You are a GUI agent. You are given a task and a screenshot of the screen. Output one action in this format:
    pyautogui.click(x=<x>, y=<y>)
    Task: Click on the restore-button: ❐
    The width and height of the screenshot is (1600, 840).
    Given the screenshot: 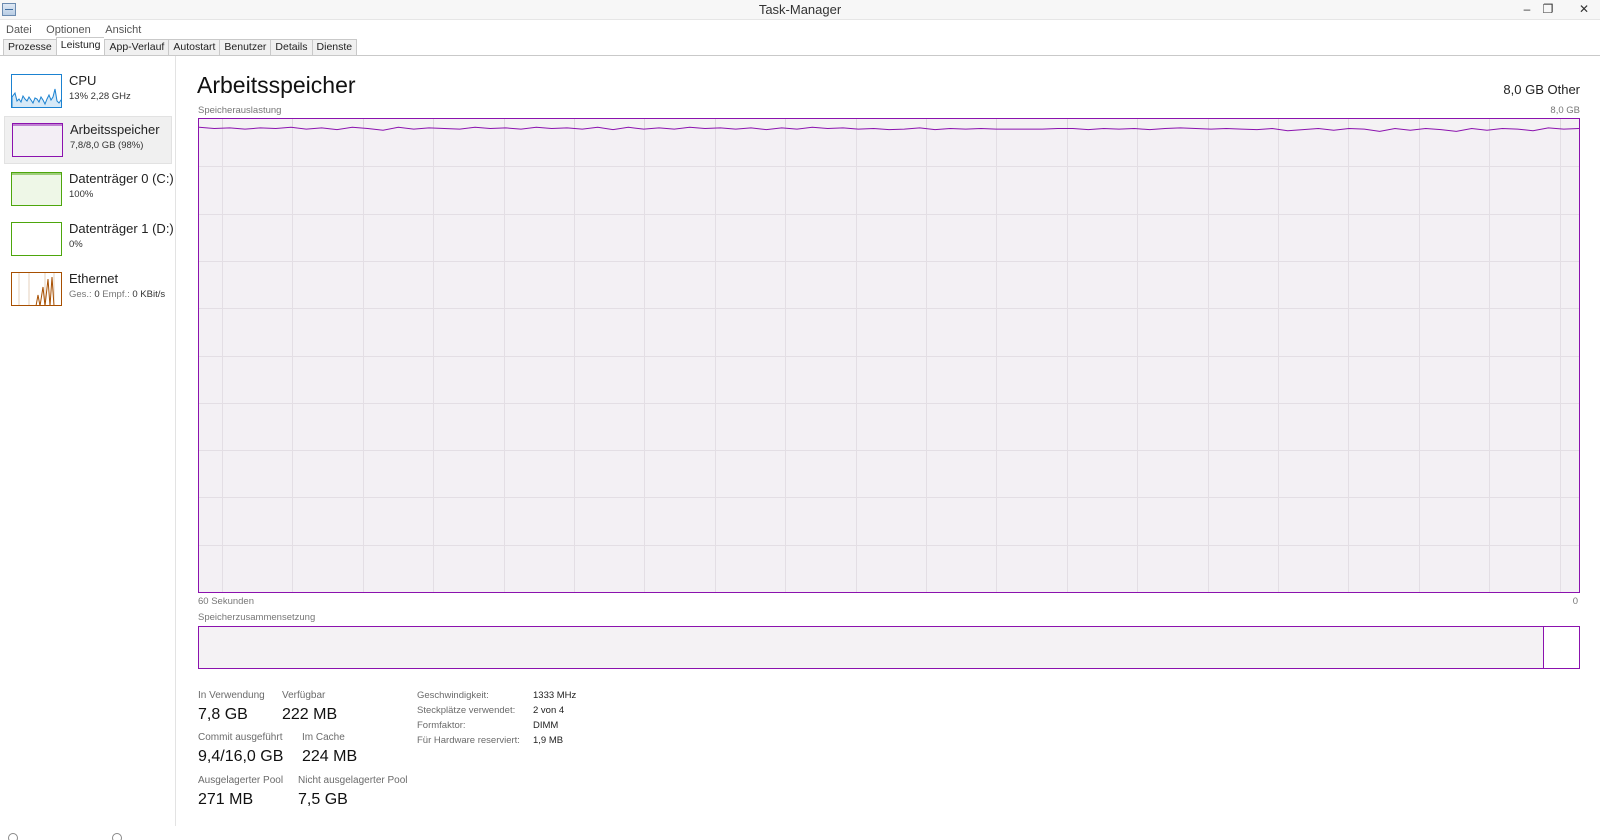 What is the action you would take?
    pyautogui.click(x=1548, y=9)
    